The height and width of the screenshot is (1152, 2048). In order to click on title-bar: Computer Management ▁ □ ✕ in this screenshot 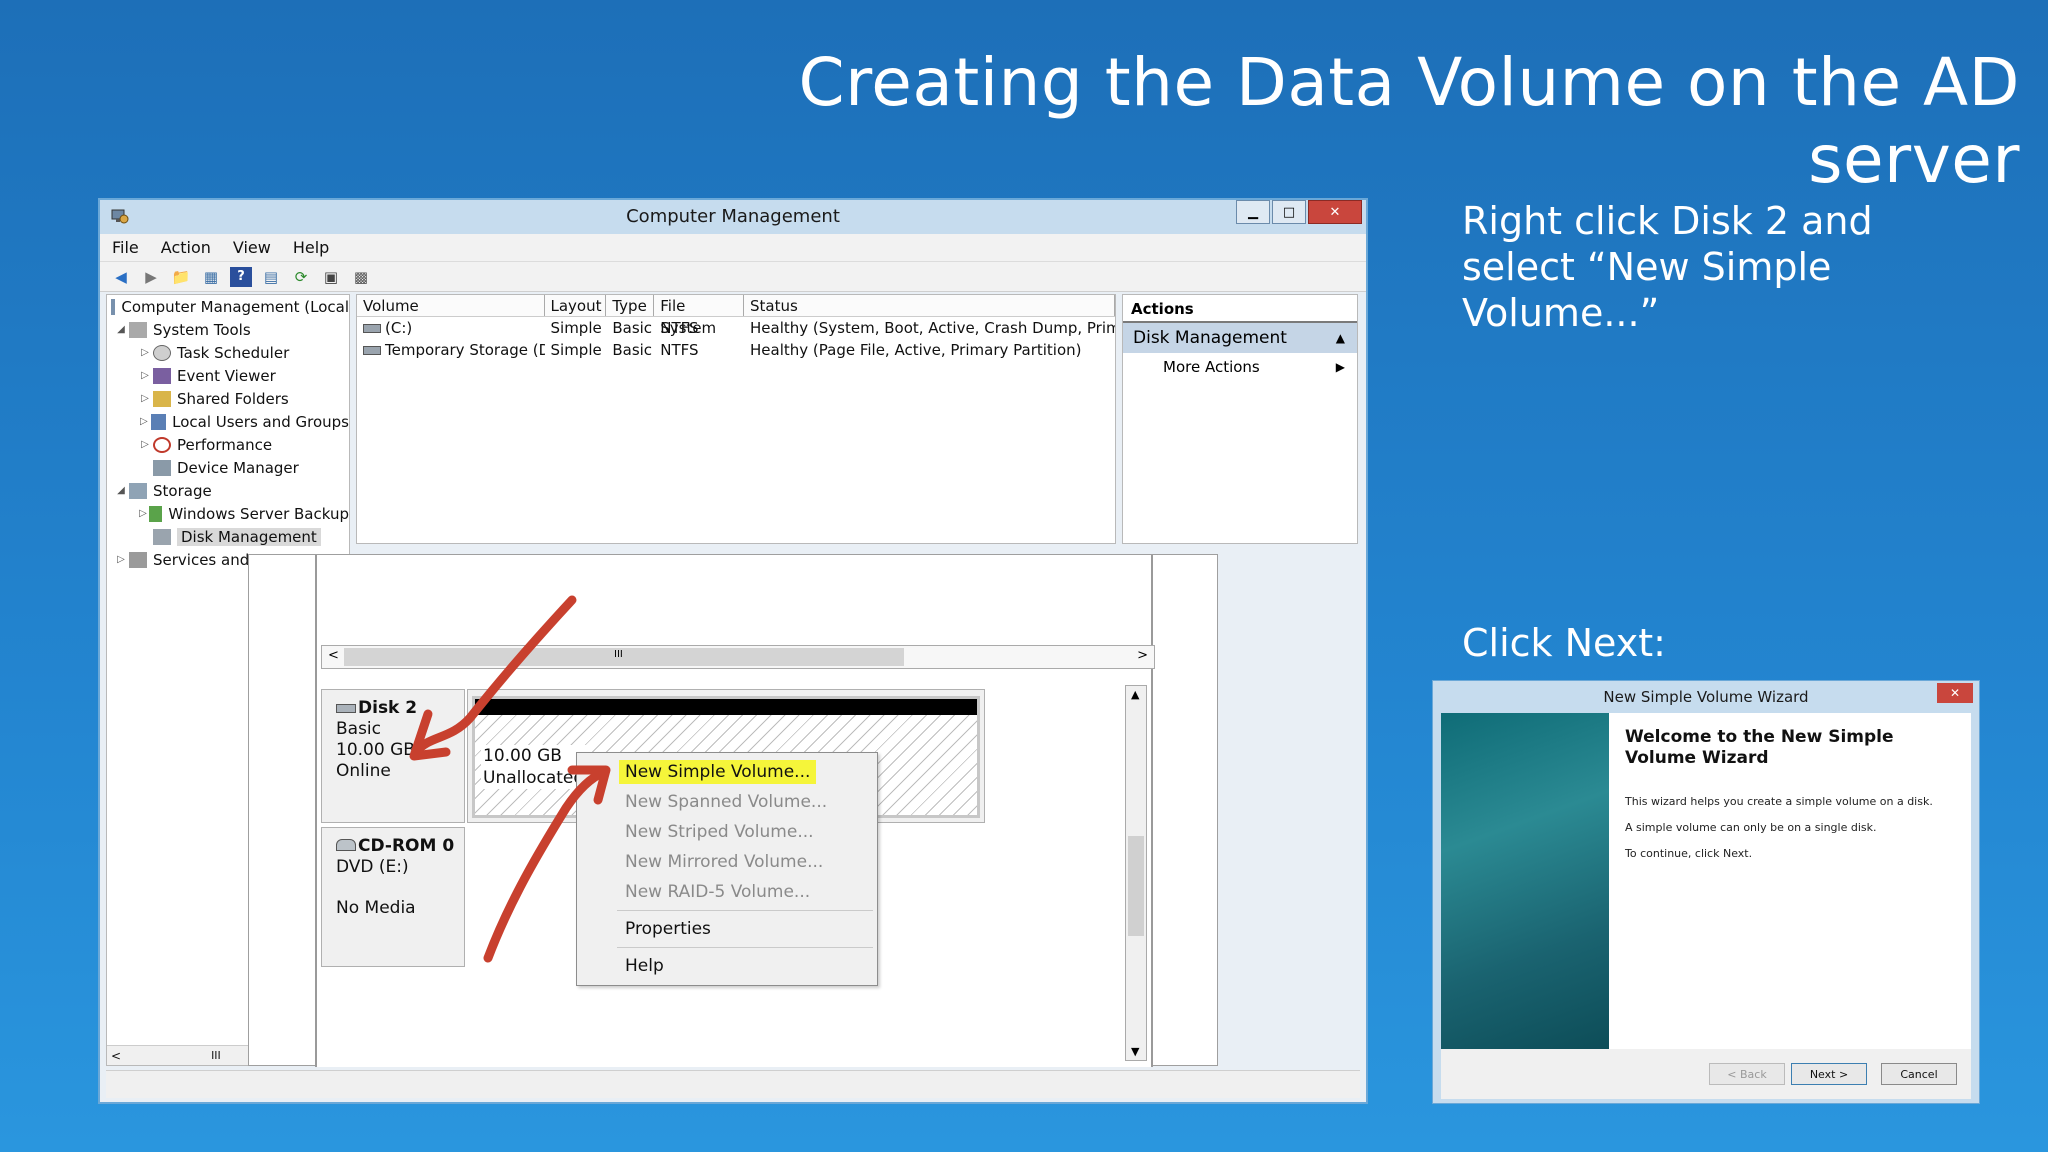, I will do `click(733, 217)`.